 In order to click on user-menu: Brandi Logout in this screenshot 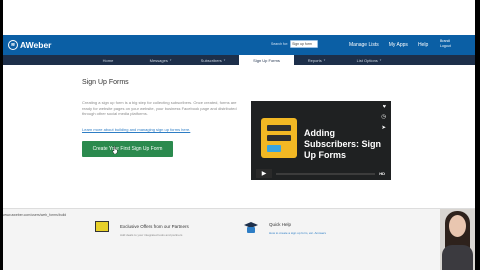, I will do `click(445, 44)`.